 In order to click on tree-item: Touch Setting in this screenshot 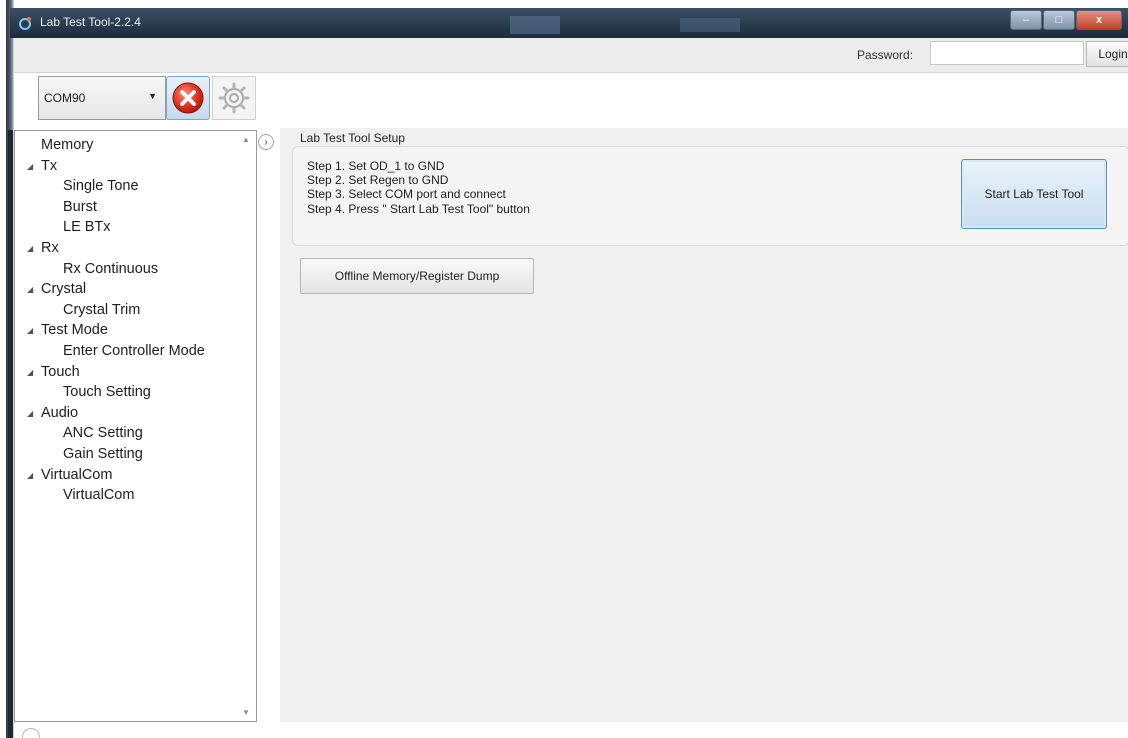, I will do `click(127, 392)`.